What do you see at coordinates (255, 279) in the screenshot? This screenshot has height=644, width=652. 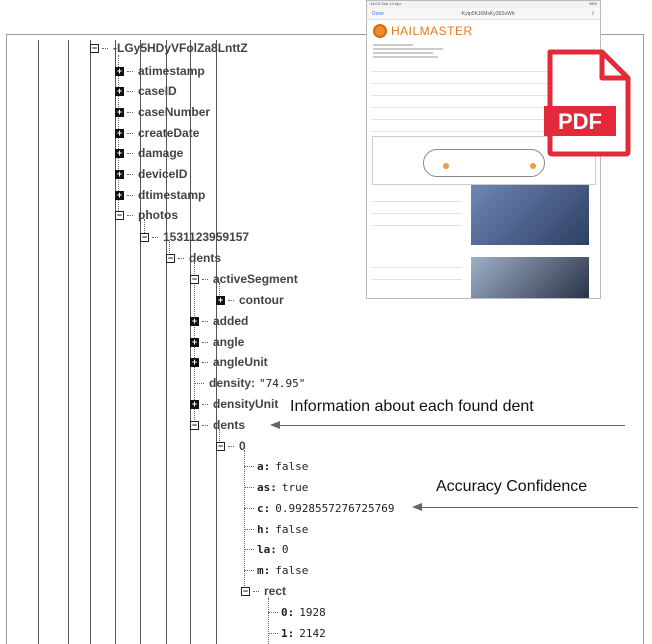 I see `node-key: activeSegment` at bounding box center [255, 279].